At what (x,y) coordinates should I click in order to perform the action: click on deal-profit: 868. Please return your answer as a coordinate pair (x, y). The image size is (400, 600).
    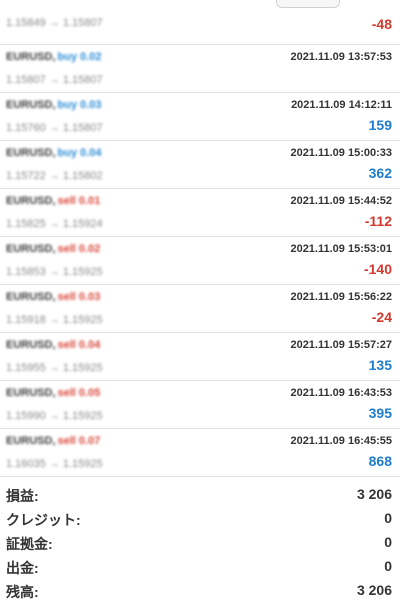
    Looking at the image, I should click on (380, 461).